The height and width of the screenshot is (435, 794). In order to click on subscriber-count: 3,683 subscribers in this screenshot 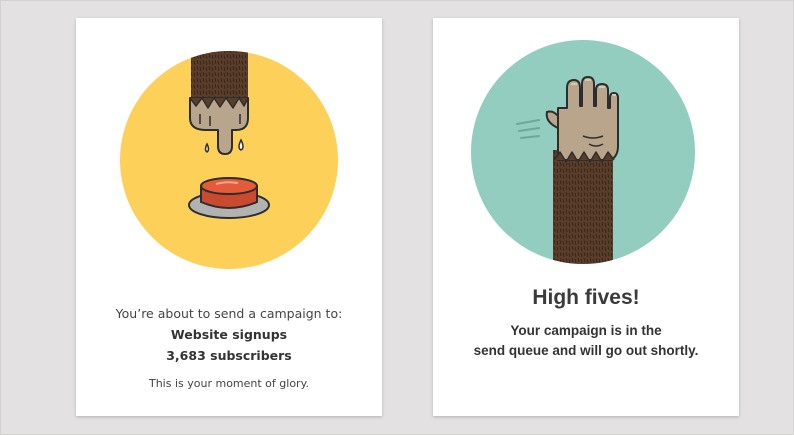, I will do `click(229, 355)`.